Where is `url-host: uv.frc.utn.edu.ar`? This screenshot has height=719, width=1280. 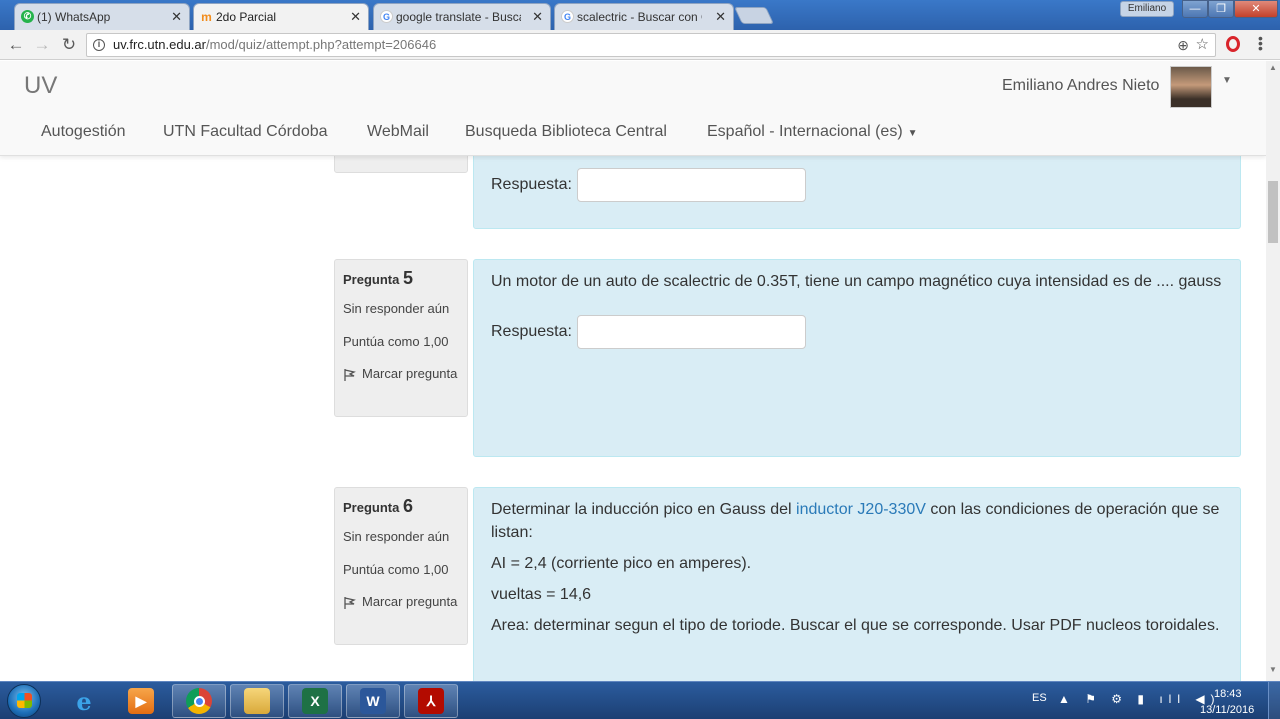
url-host: uv.frc.utn.edu.ar is located at coordinates (159, 44).